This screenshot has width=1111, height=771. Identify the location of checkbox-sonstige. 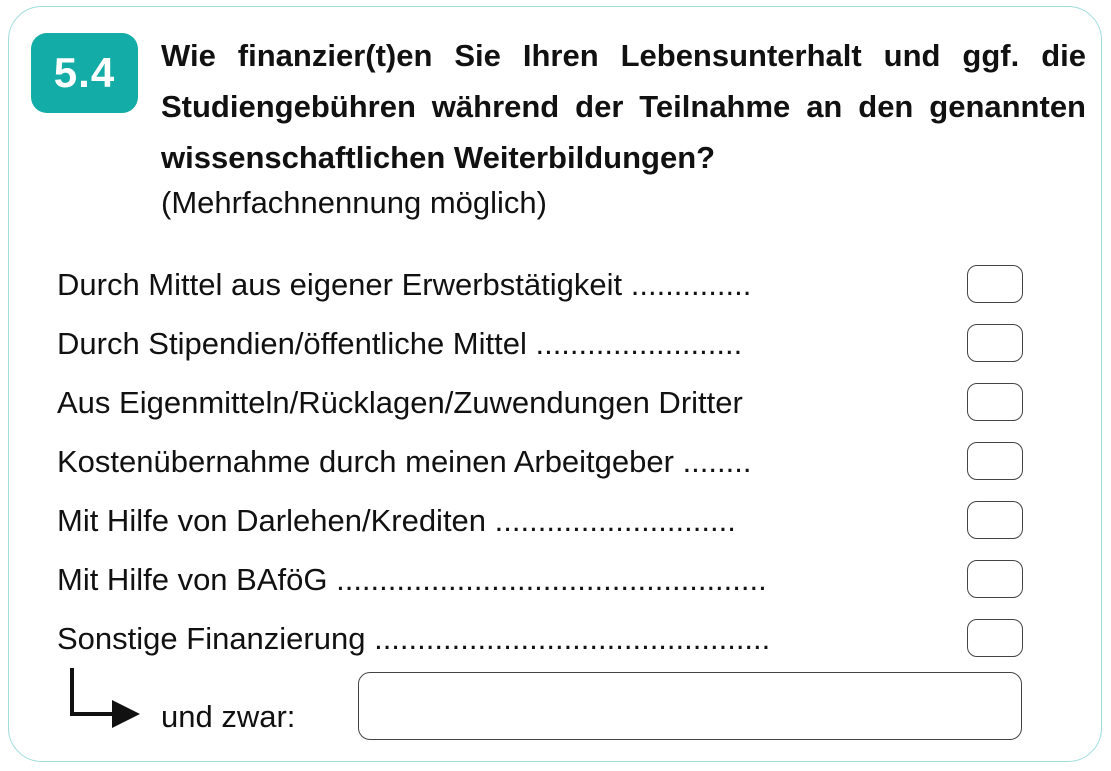
(995, 638).